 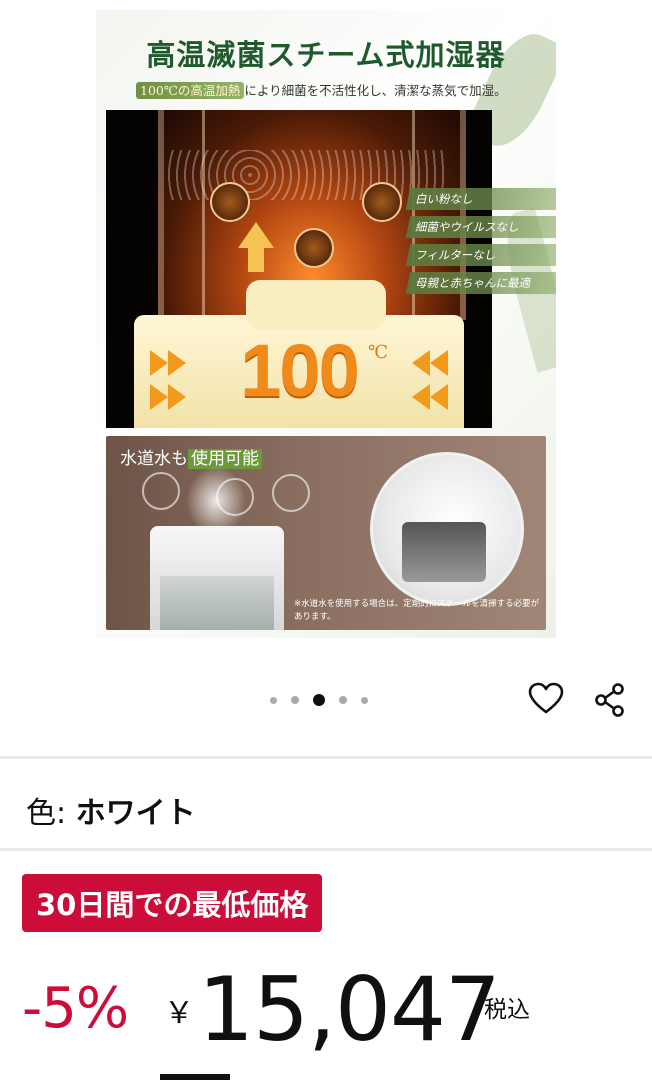 I want to click on tap-water-note: ※水道水を使用する場合は、定期的にスケールを清掃する必要があります。, so click(x=417, y=610).